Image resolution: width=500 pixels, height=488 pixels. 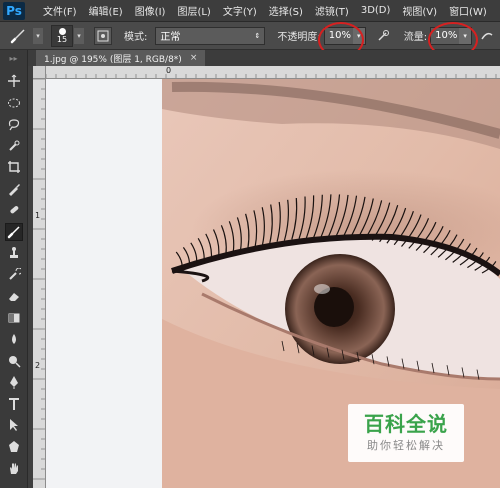 I want to click on healing-brush-icon, so click(x=14, y=210).